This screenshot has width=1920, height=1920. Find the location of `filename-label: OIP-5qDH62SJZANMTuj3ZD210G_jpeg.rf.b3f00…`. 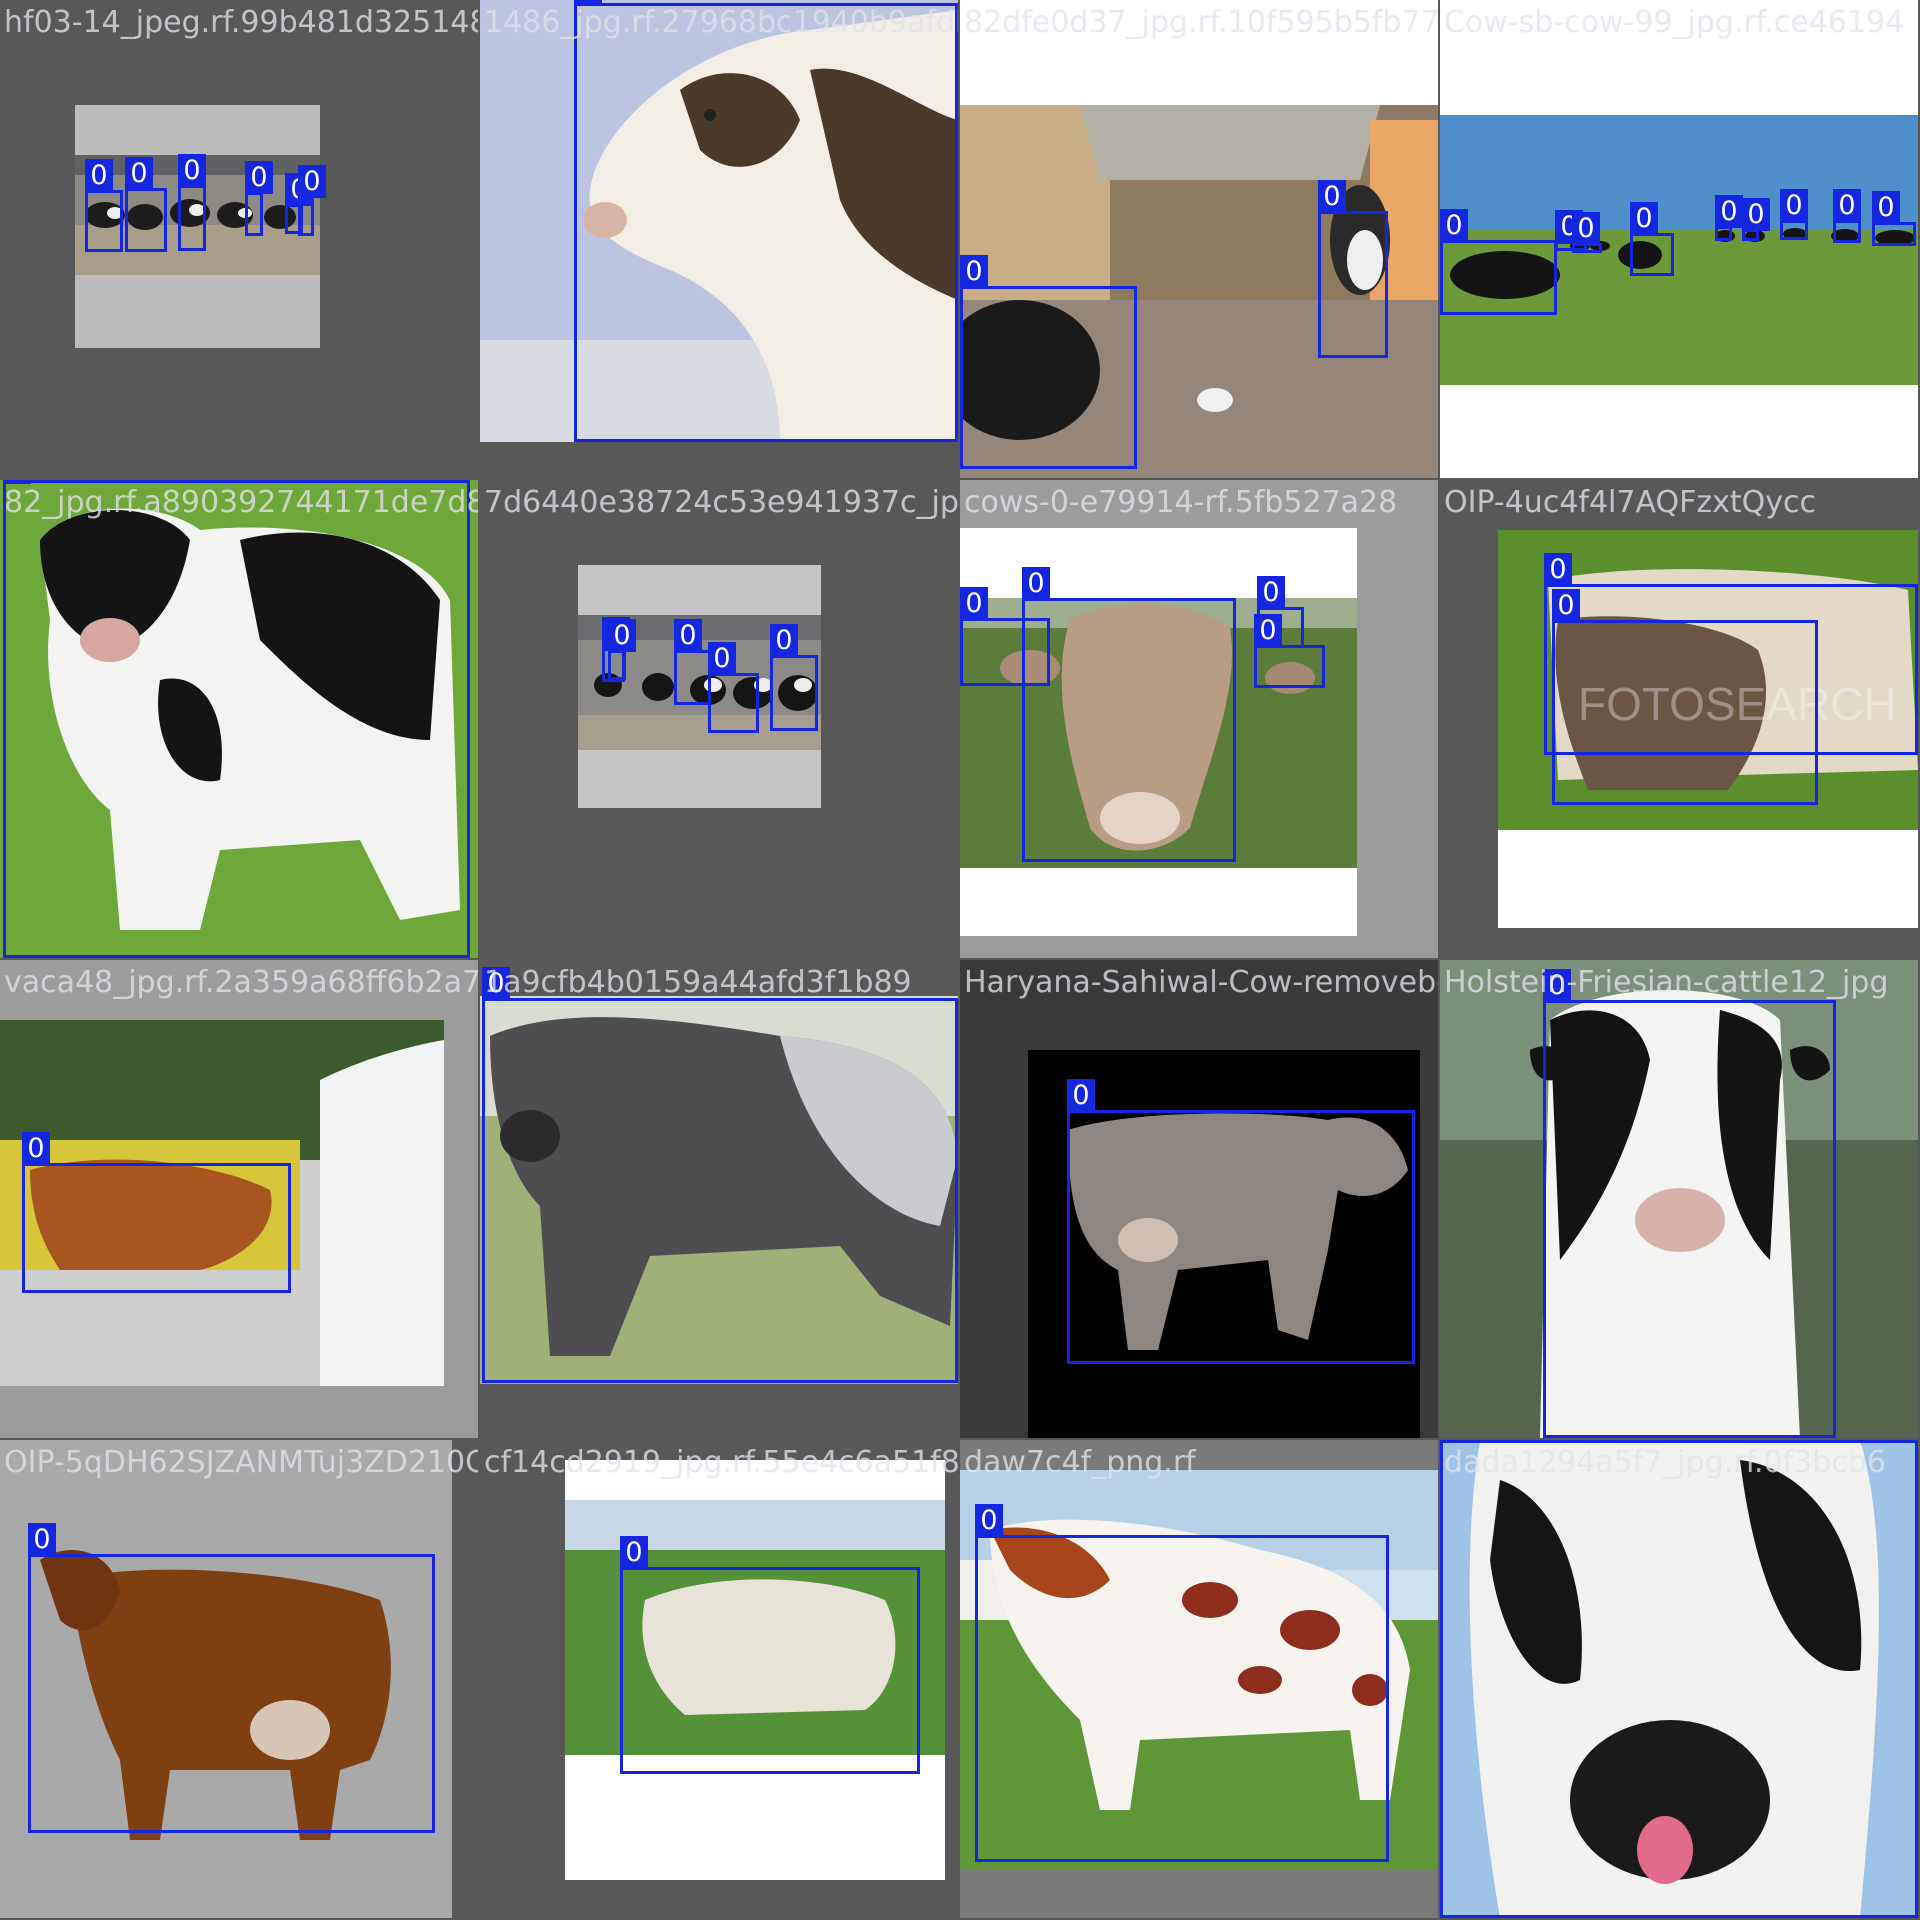

filename-label: OIP-5qDH62SJZANMTuj3ZD210G_jpeg.rf.b3f00… is located at coordinates (241, 1462).